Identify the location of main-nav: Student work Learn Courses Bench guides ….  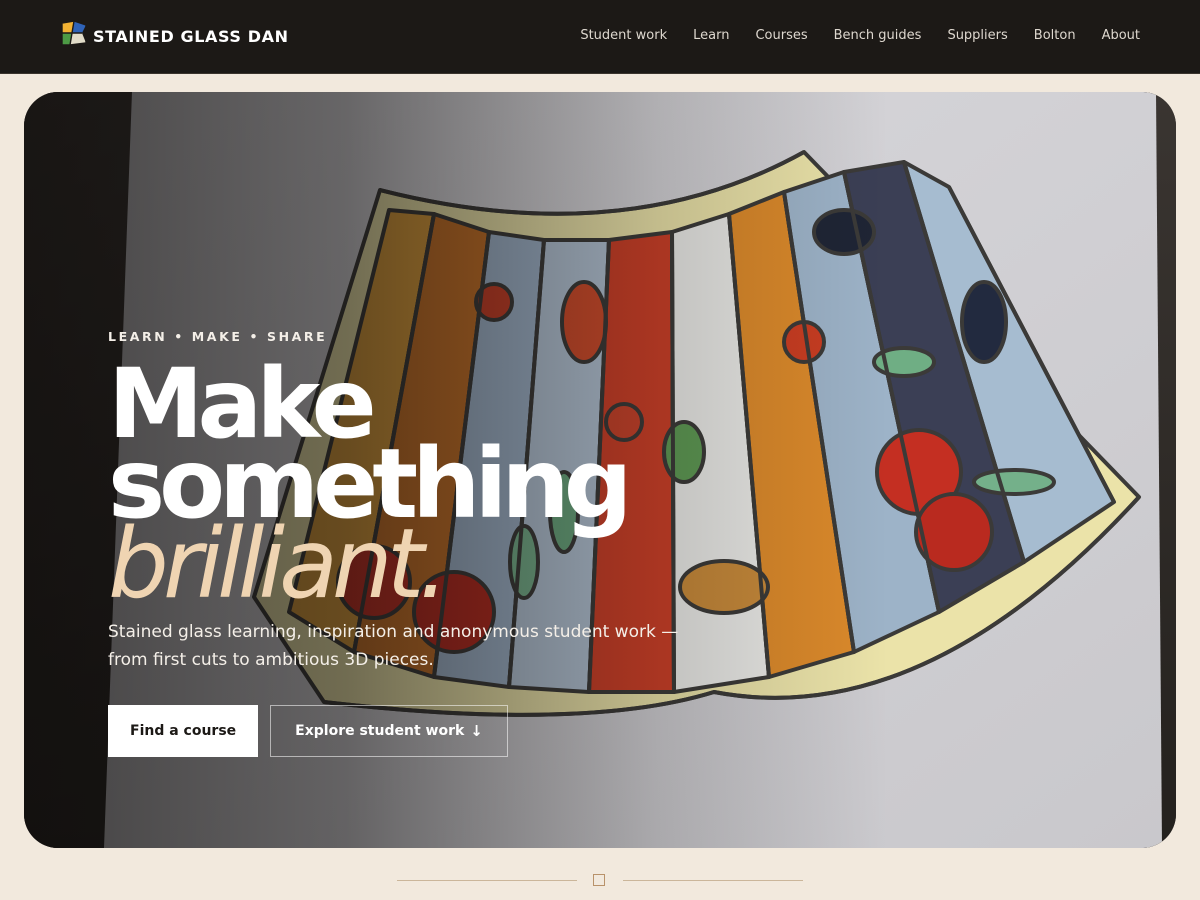
(847, 35).